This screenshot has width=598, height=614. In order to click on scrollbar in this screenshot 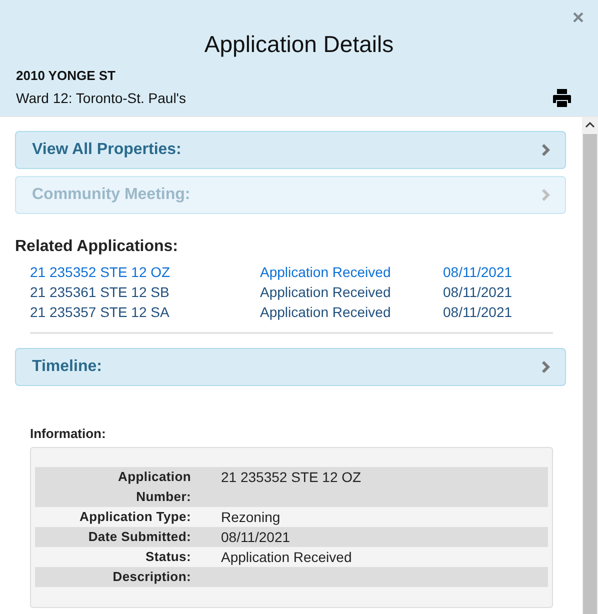, I will do `click(590, 365)`.